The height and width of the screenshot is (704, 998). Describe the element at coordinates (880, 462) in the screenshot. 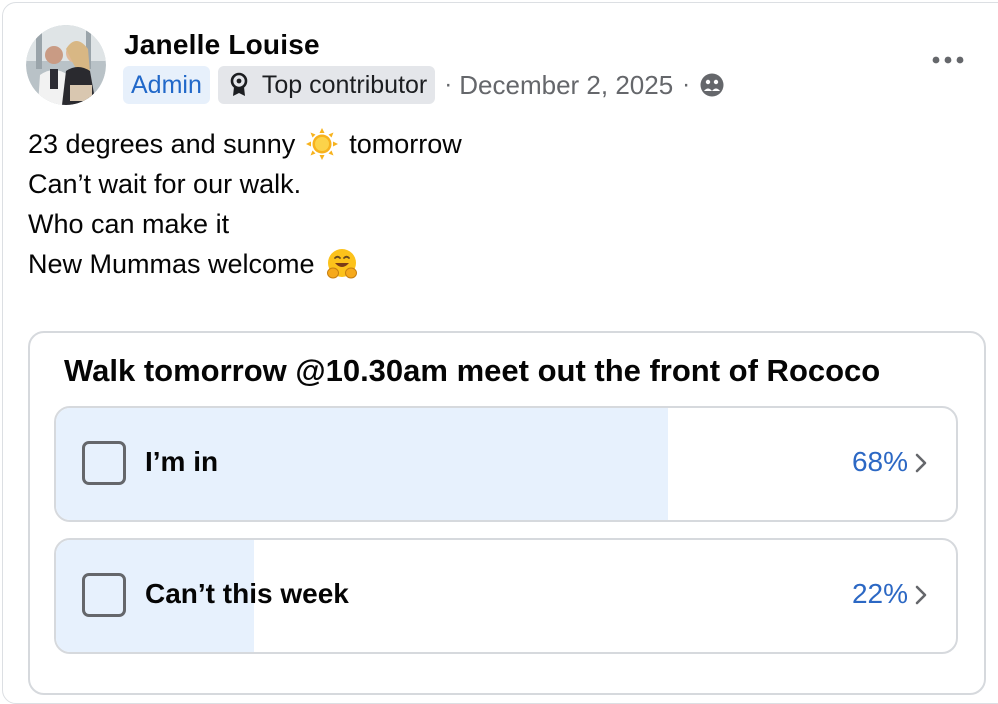

I see `poll-option-percent: 68%` at that location.